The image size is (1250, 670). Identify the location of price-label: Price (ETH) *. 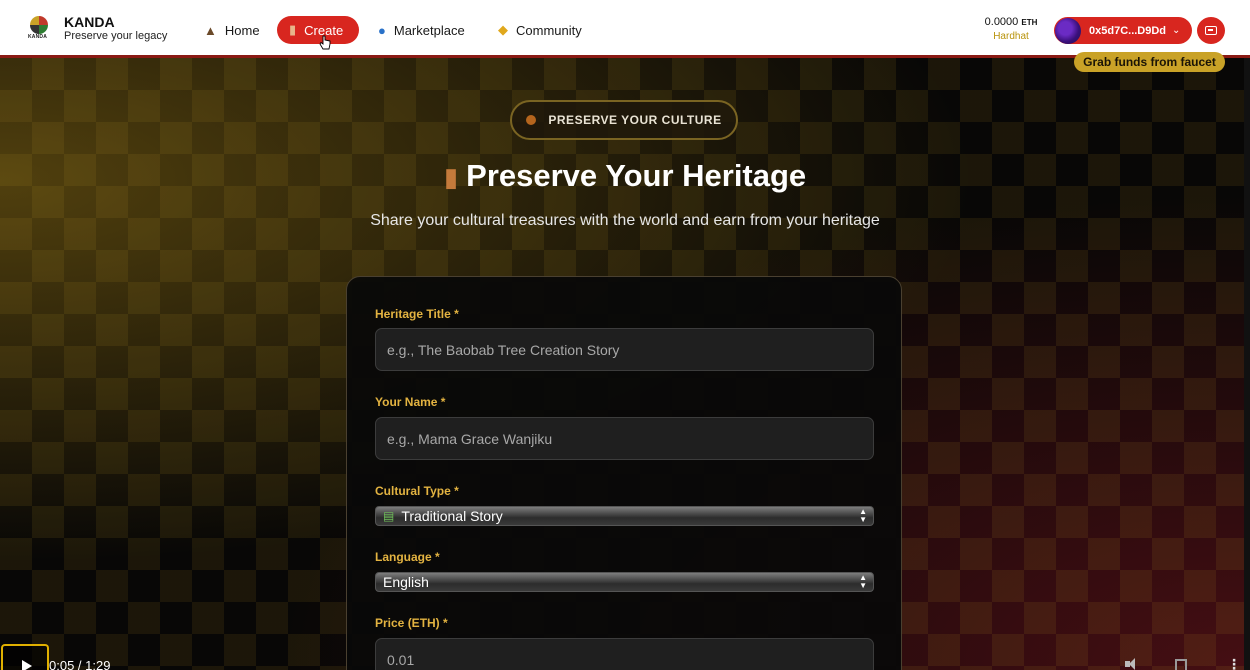
(411, 623).